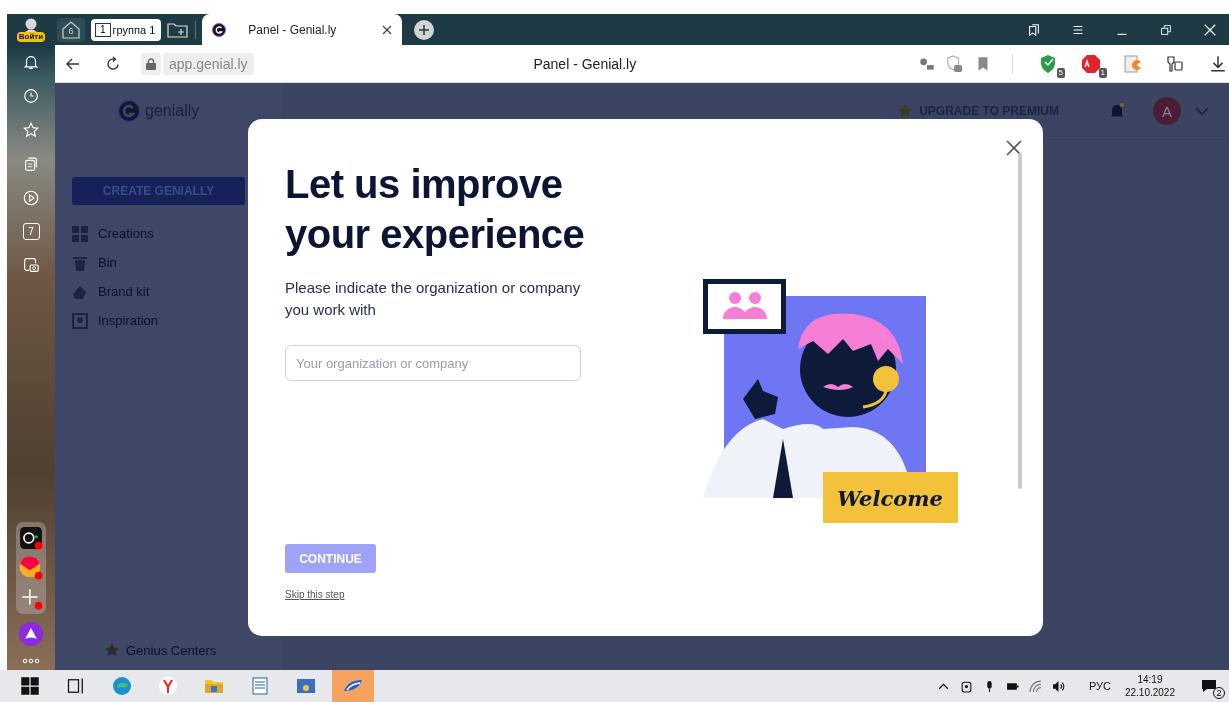 This screenshot has height=702, width=1229. Describe the element at coordinates (1209, 686) in the screenshot. I see `message-icon` at that location.